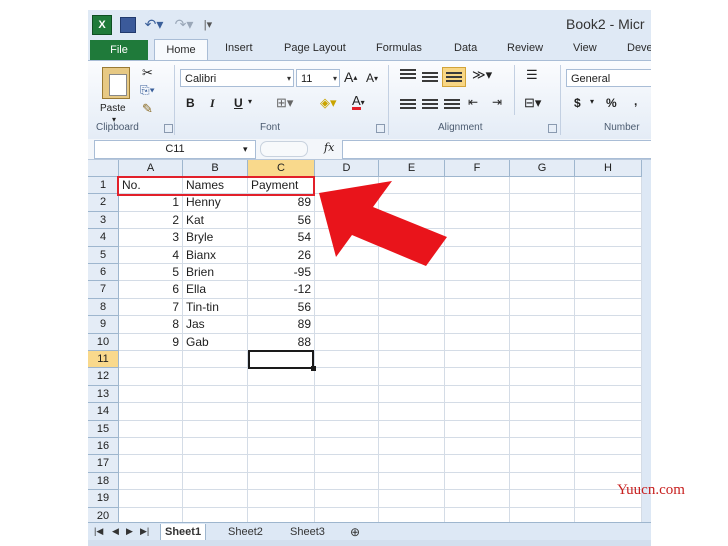 This screenshot has height=546, width=728. Describe the element at coordinates (651, 490) in the screenshot. I see `watermark: Yuucn.com` at that location.